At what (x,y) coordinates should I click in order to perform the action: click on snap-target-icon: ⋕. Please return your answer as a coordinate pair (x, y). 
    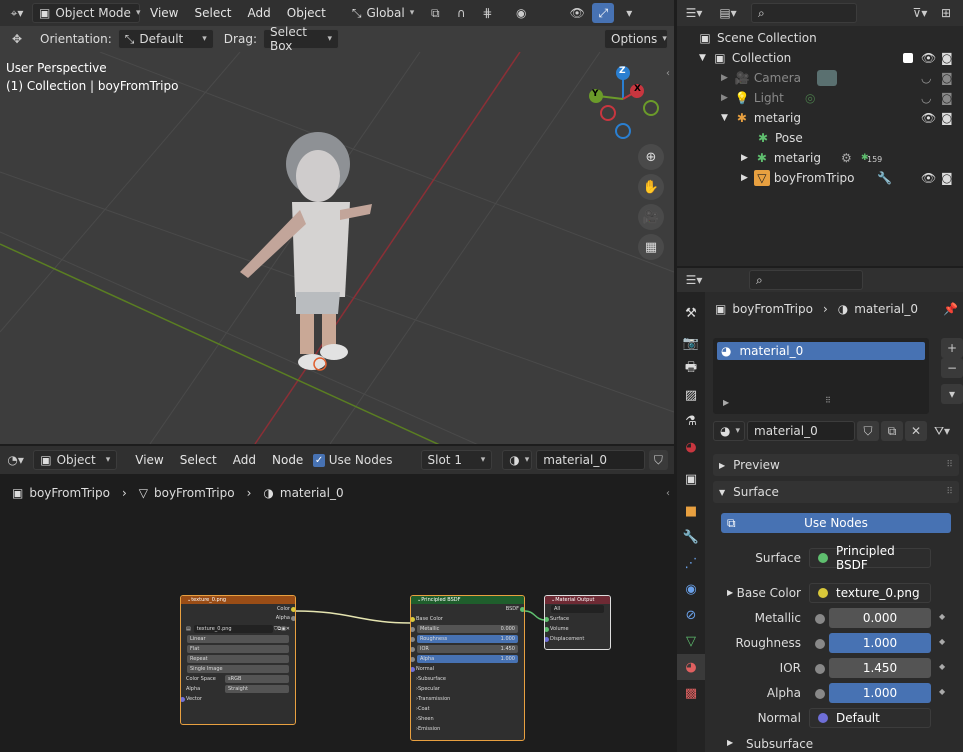
    Looking at the image, I should click on (487, 13).